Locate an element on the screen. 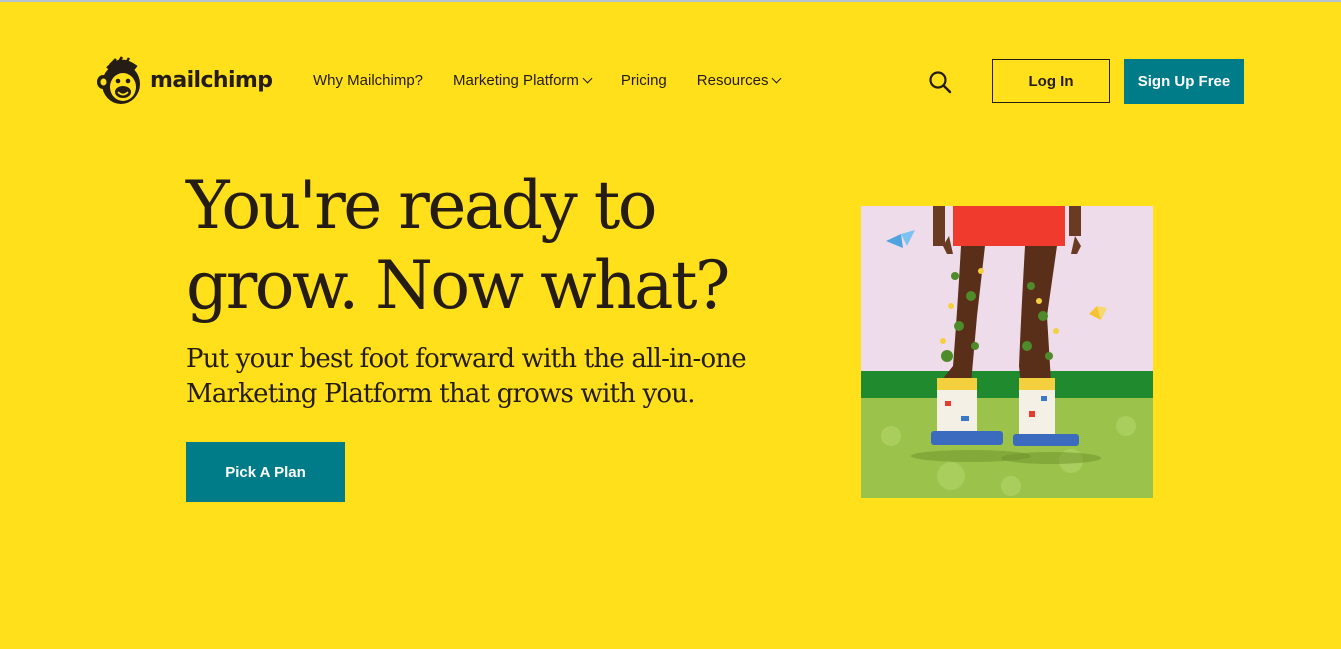 The image size is (1341, 649). legs-with-plants-illustration is located at coordinates (1007, 352).